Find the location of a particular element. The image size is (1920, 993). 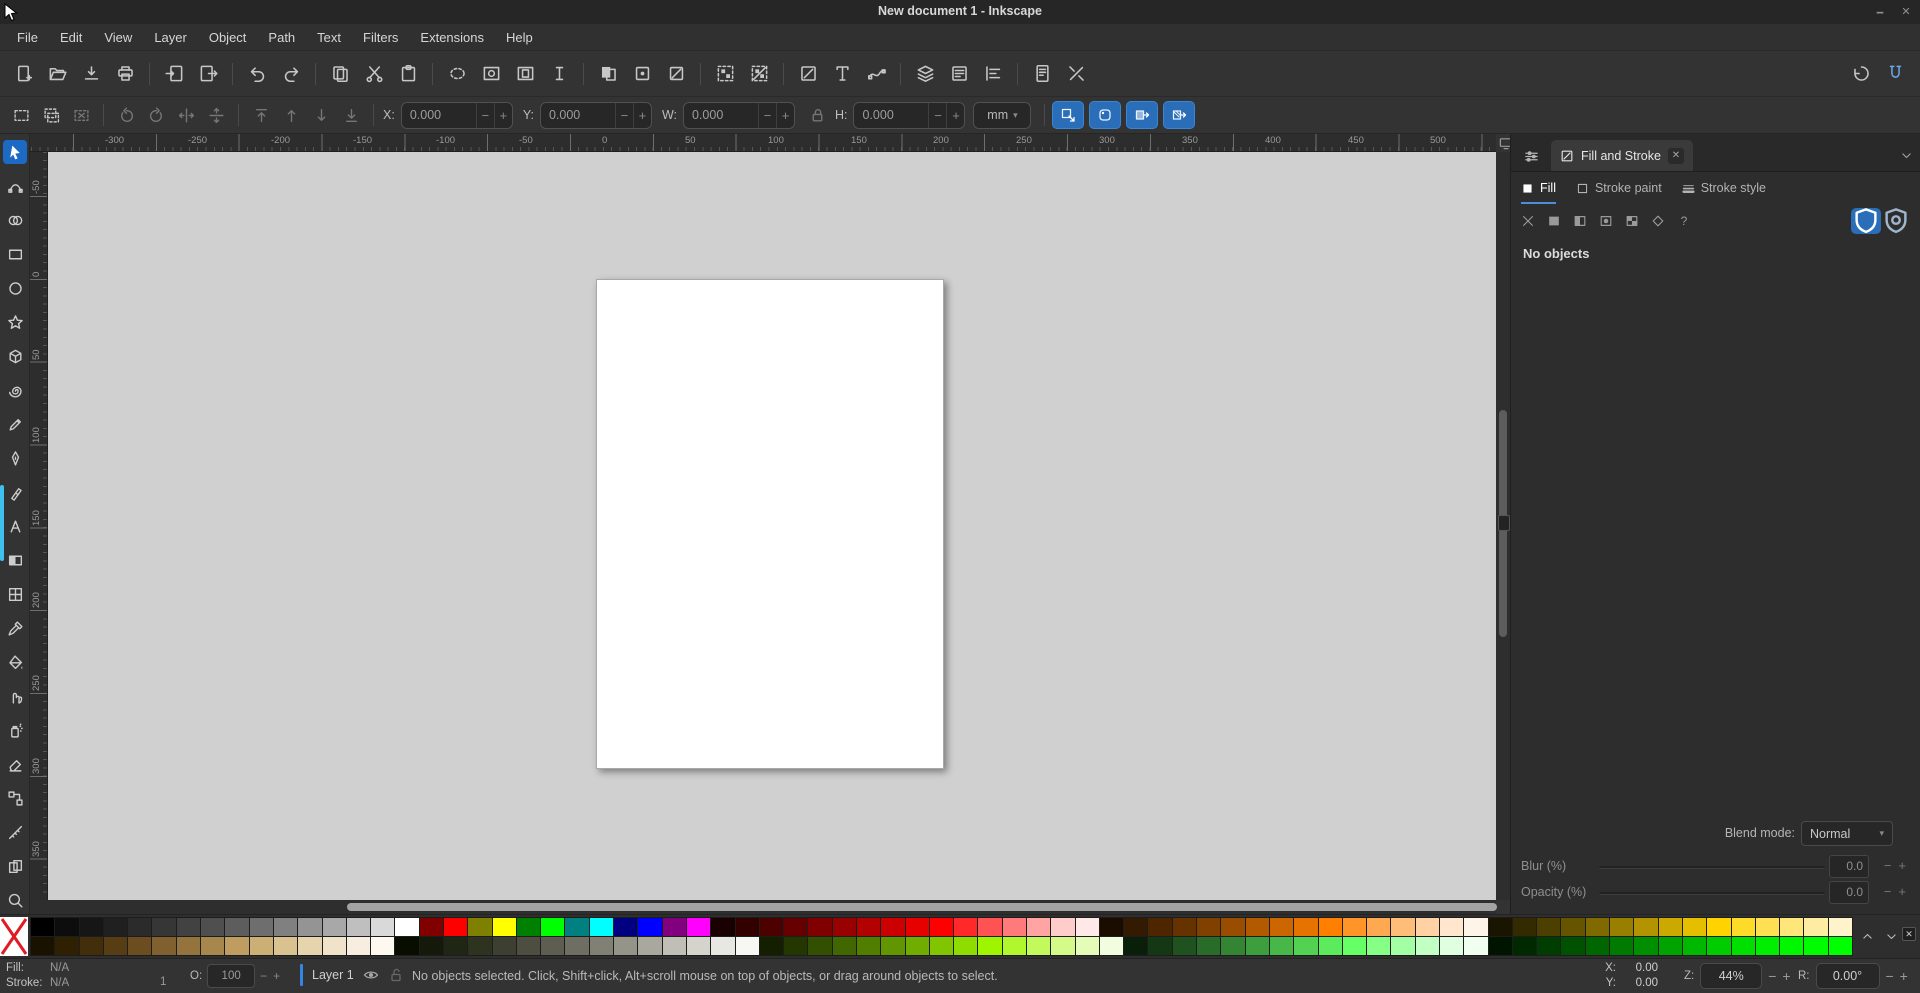

toggle-scale-corners is located at coordinates (1105, 115).